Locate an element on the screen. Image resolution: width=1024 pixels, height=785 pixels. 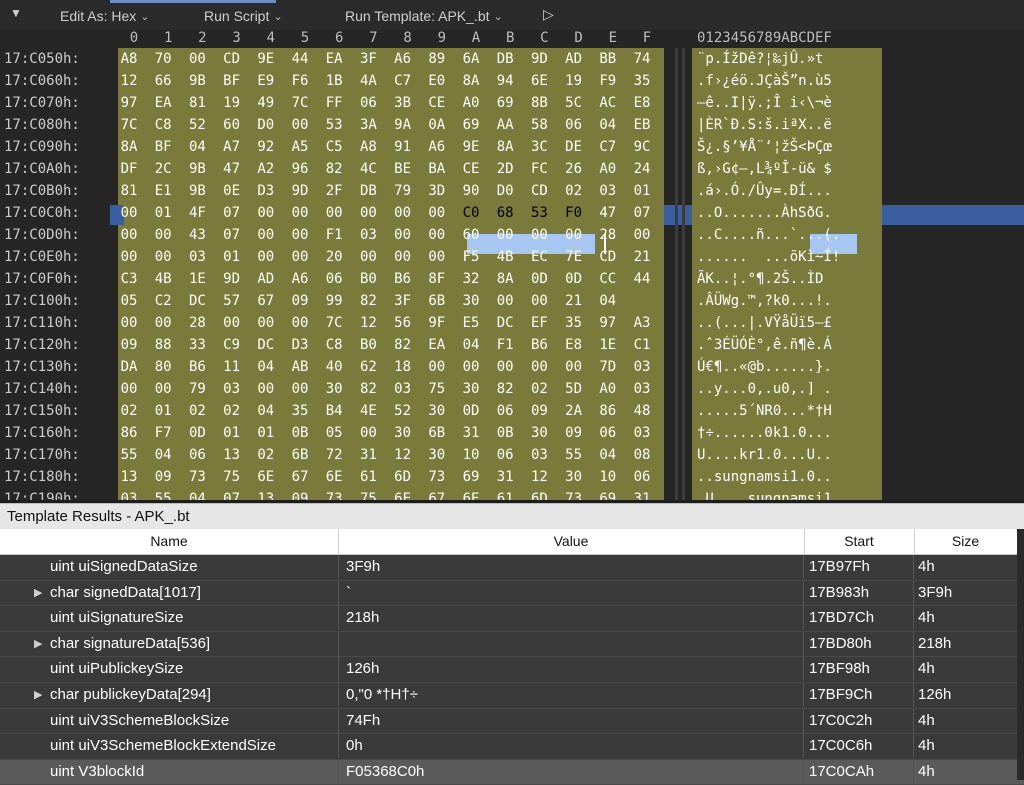
hex-byte: 2A is located at coordinates (574, 411).